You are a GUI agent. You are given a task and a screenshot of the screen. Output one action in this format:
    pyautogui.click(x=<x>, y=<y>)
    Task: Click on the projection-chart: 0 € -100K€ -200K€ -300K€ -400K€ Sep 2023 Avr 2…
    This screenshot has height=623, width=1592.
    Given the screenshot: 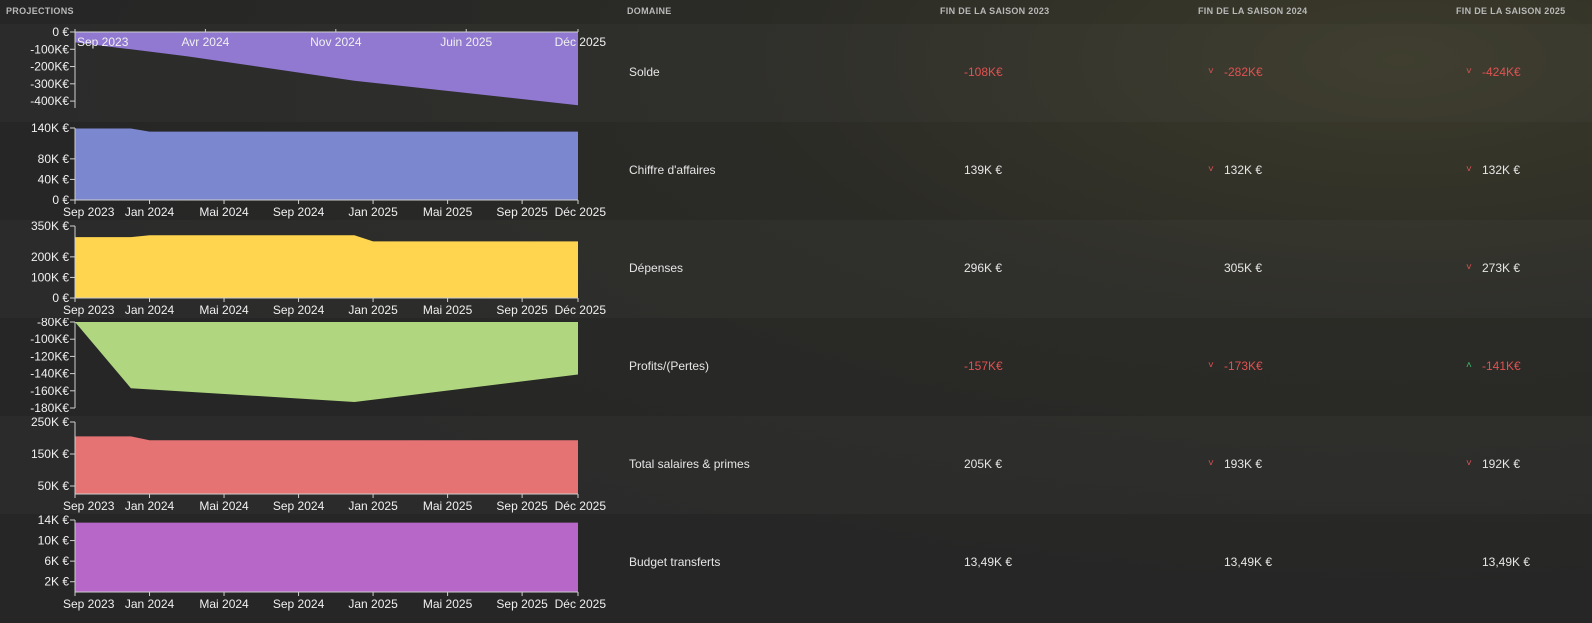 What is the action you would take?
    pyautogui.click(x=318, y=66)
    